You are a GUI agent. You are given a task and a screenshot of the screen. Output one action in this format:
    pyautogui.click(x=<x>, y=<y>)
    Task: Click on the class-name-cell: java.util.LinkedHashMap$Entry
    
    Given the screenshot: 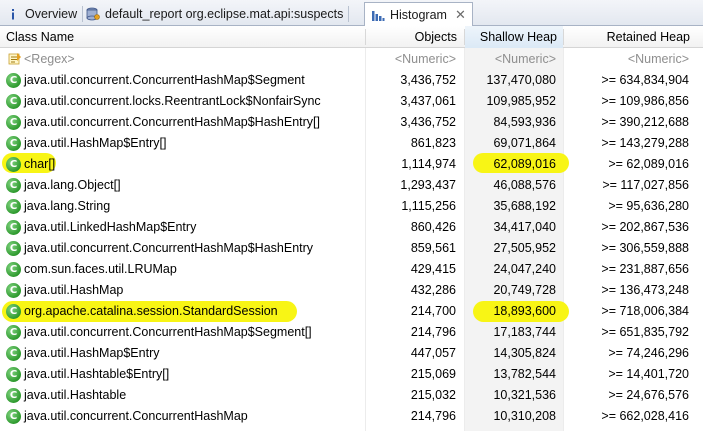 What is the action you would take?
    pyautogui.click(x=110, y=227)
    